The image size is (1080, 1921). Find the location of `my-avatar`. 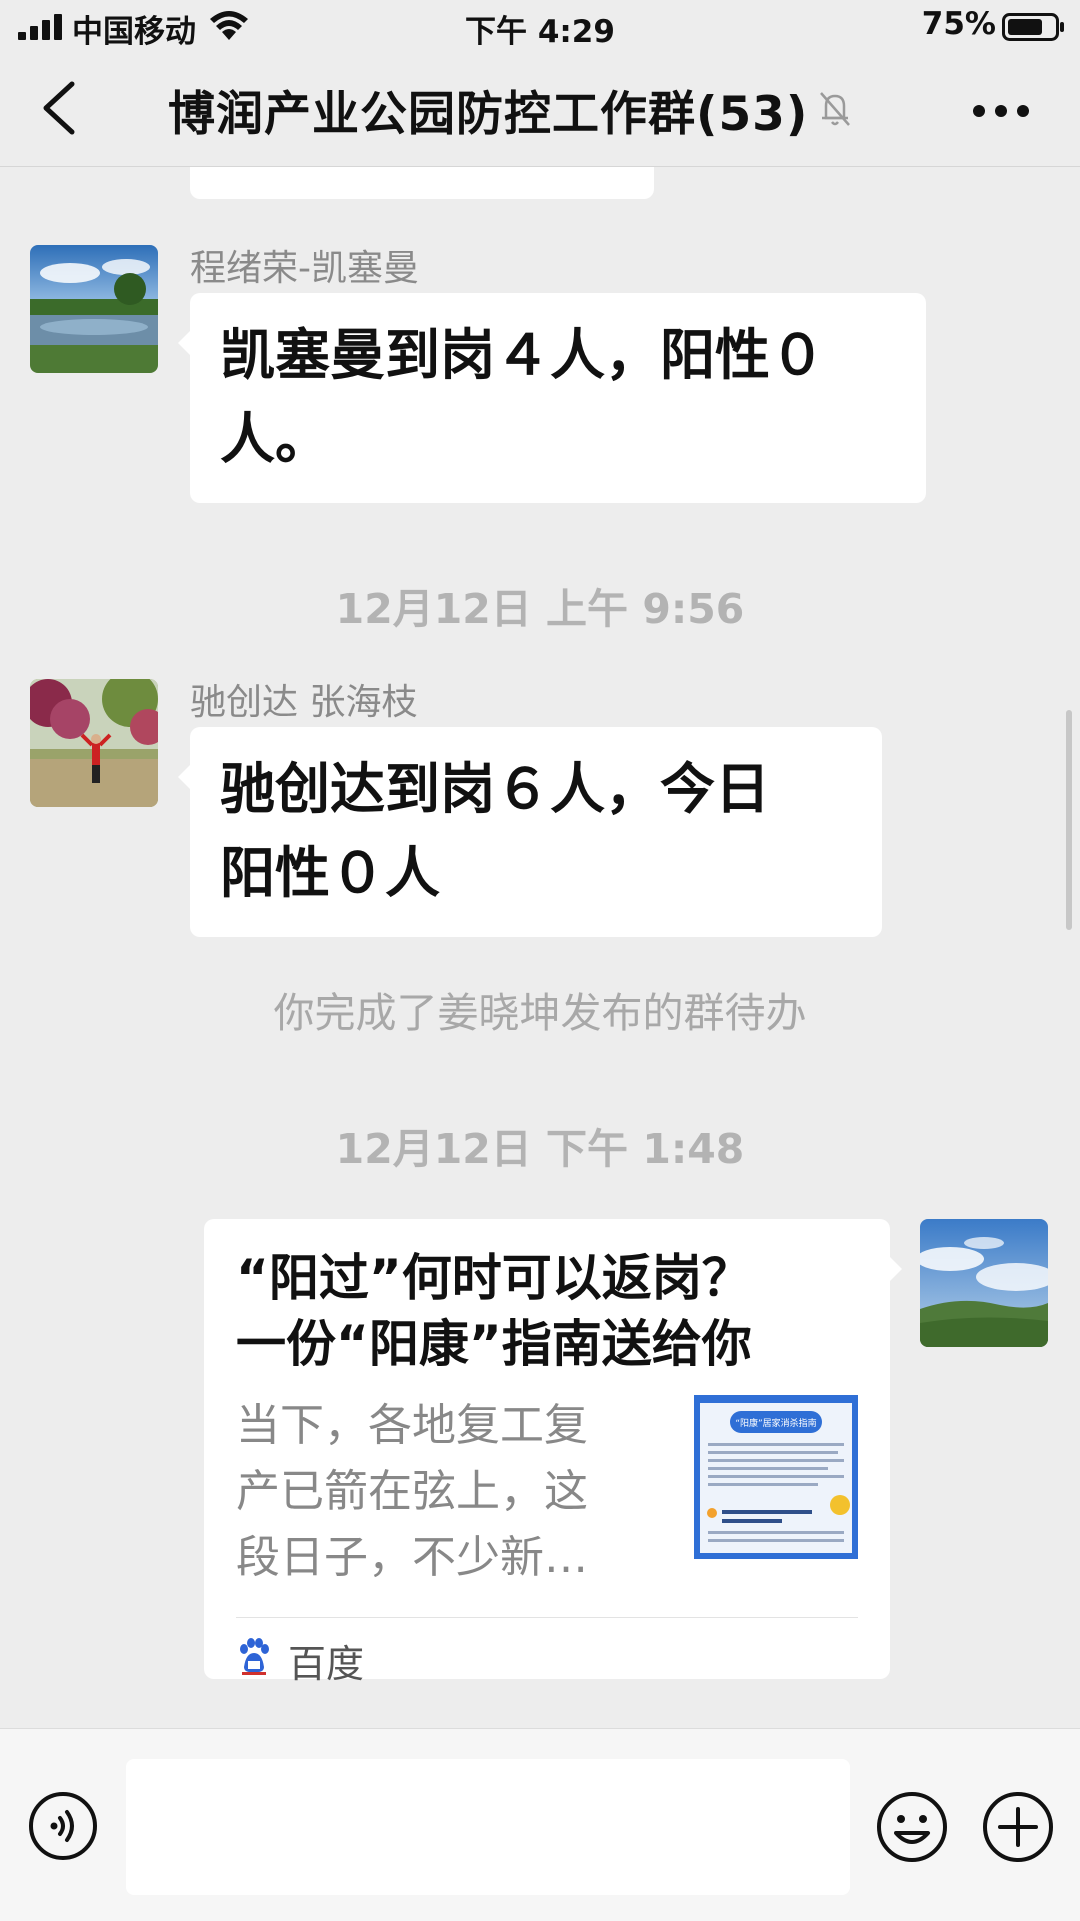

my-avatar is located at coordinates (984, 1283).